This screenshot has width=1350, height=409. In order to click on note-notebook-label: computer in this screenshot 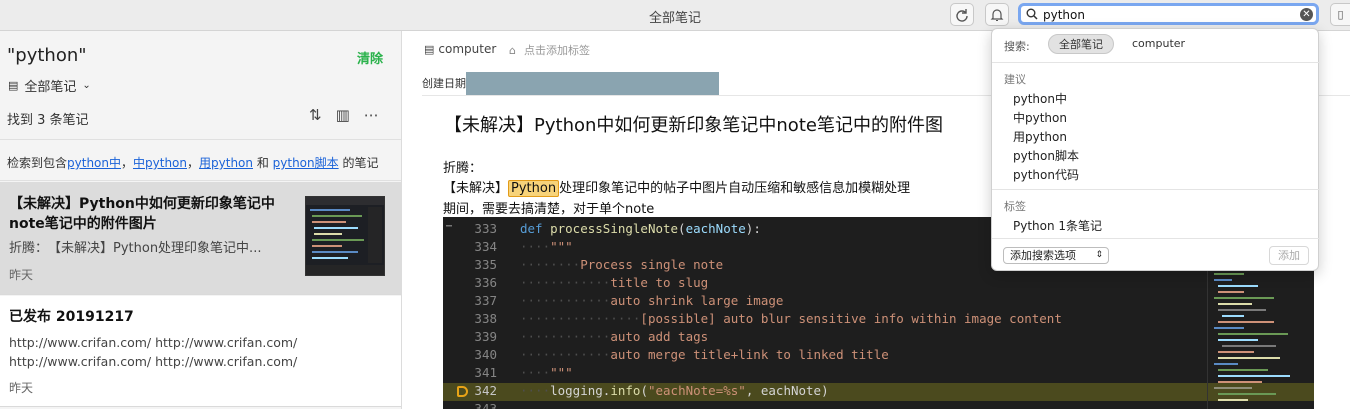, I will do `click(467, 49)`.